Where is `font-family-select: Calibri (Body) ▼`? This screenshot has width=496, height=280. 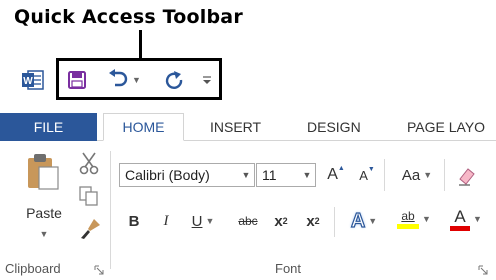 font-family-select: Calibri (Body) ▼ is located at coordinates (187, 175).